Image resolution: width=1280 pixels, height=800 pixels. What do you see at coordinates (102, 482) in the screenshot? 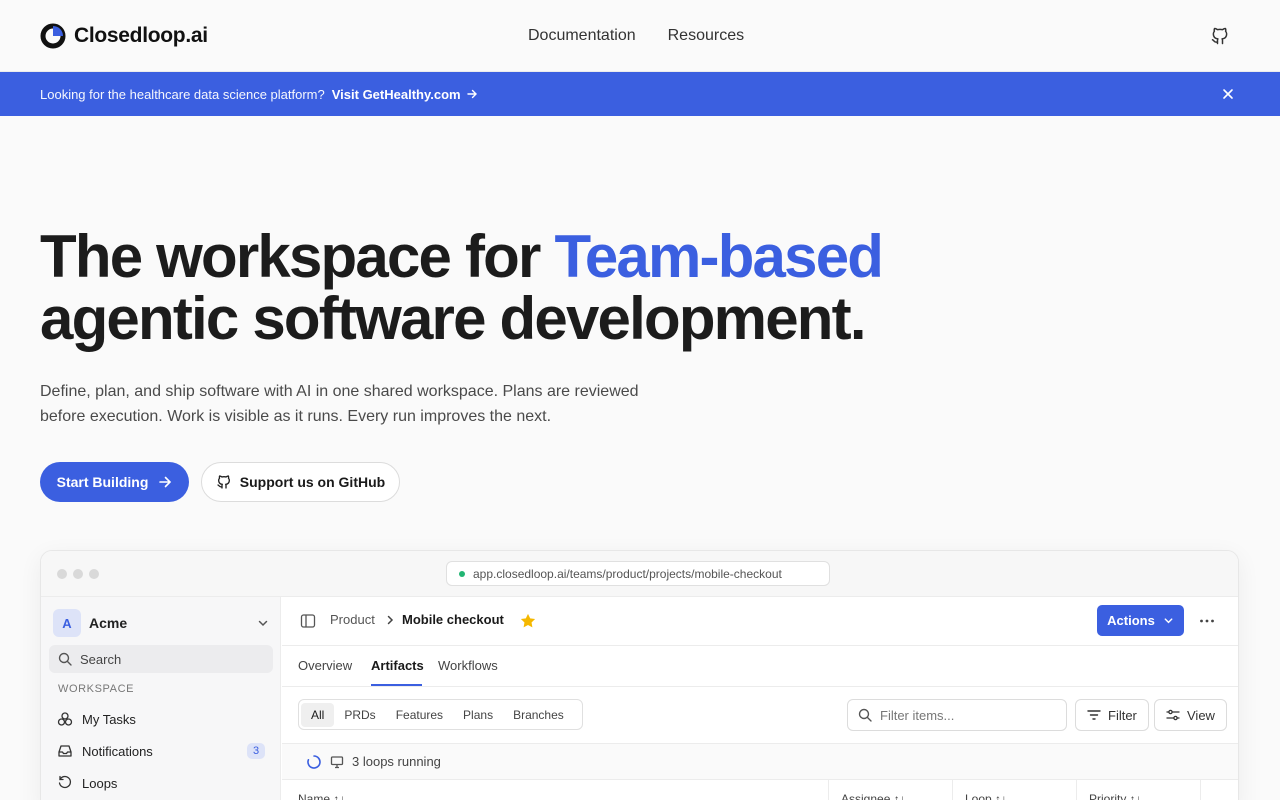
I see `start-building-label: Start Building` at bounding box center [102, 482].